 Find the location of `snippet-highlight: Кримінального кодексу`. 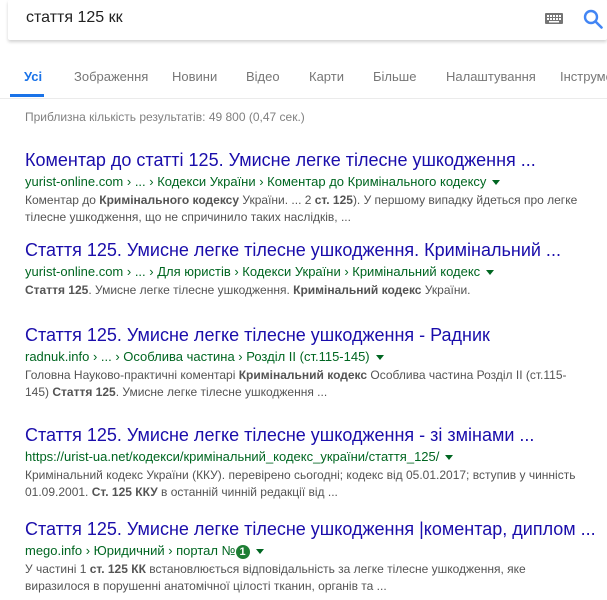

snippet-highlight: Кримінального кодексу is located at coordinates (169, 200).